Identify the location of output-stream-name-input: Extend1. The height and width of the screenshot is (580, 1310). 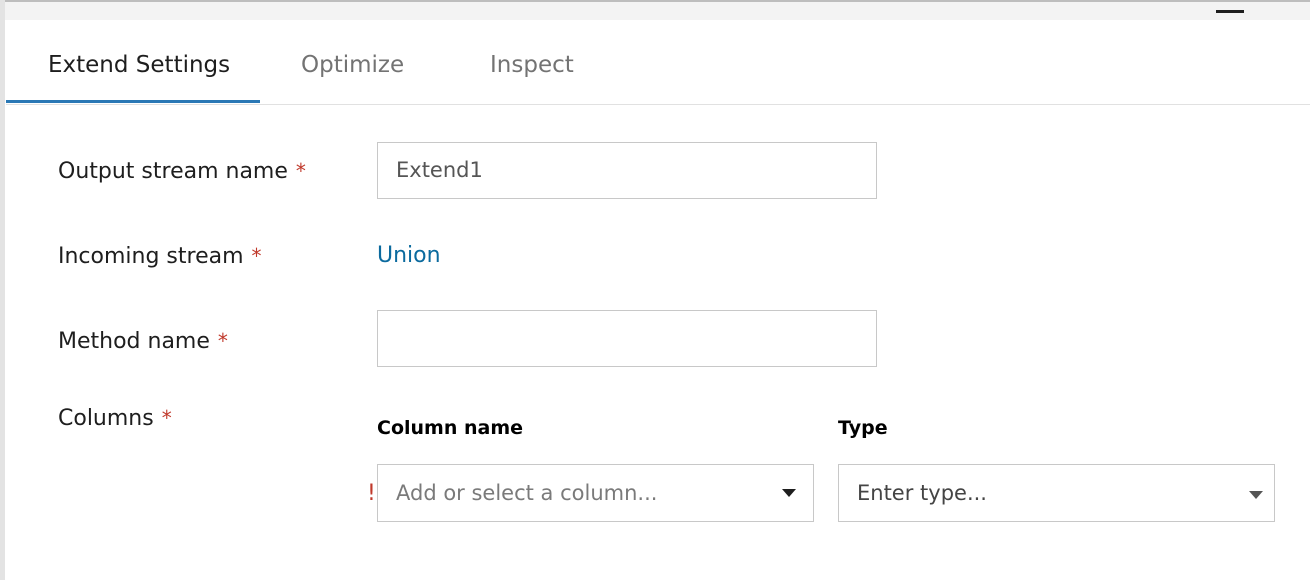
(627, 170).